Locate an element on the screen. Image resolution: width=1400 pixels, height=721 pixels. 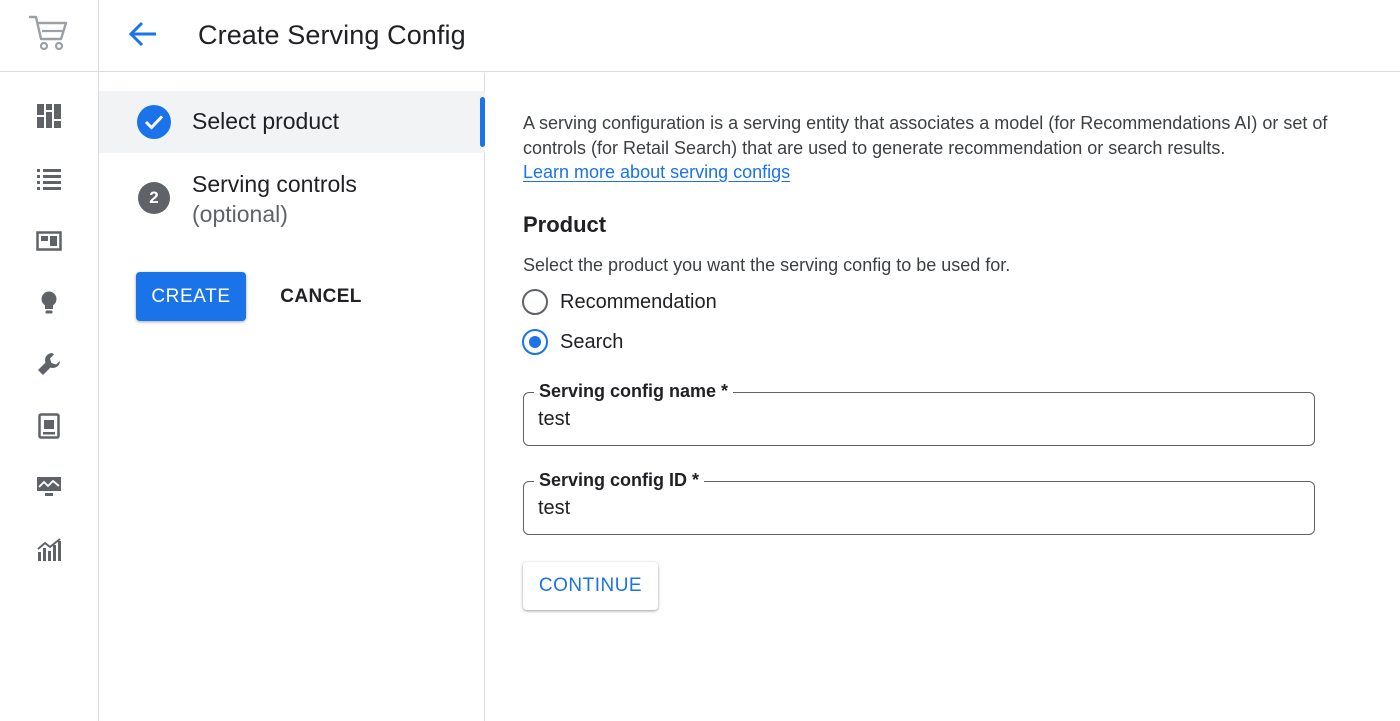
dashboard-icon is located at coordinates (49, 116).